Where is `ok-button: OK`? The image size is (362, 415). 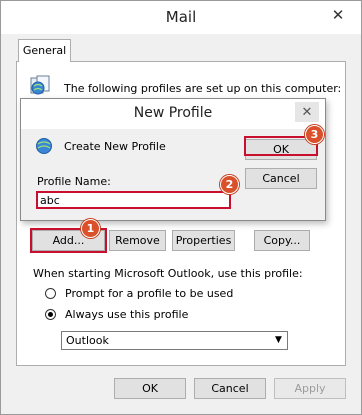 ok-button: OK is located at coordinates (150, 388).